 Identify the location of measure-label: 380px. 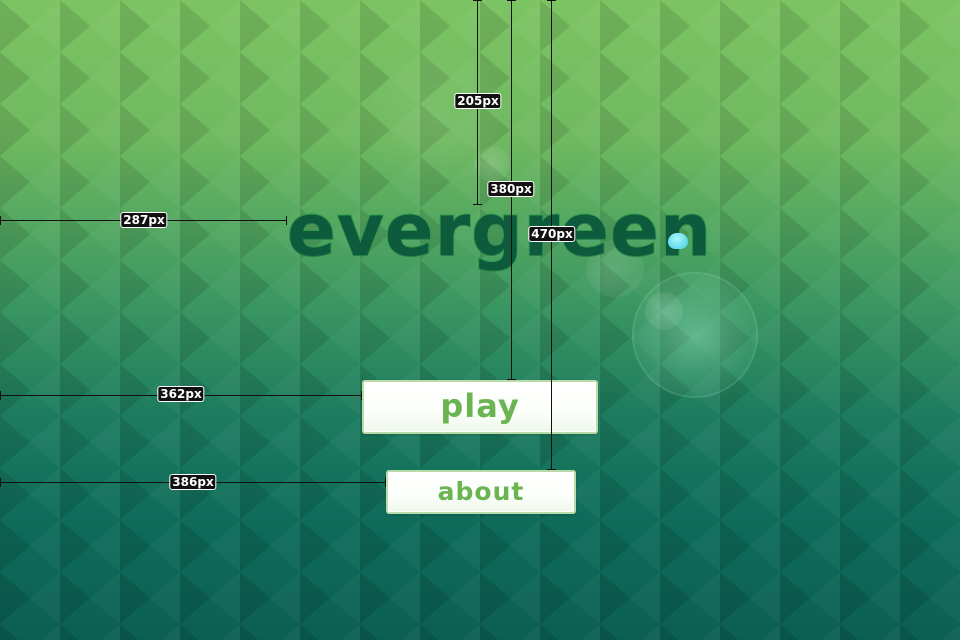
(511, 189).